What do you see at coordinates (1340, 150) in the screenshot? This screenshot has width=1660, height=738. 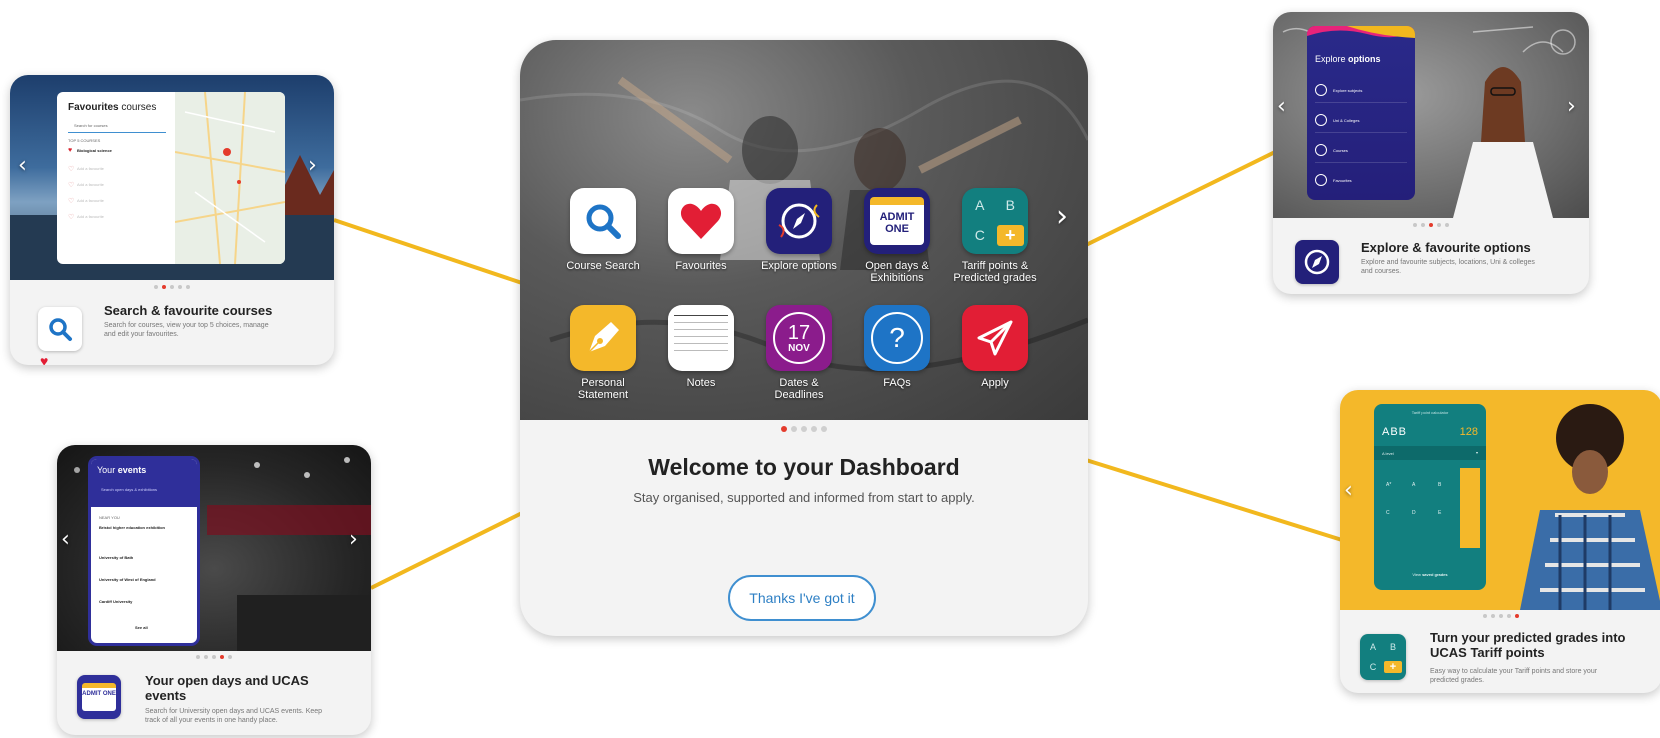 I see `explore-menu-item: Courses` at bounding box center [1340, 150].